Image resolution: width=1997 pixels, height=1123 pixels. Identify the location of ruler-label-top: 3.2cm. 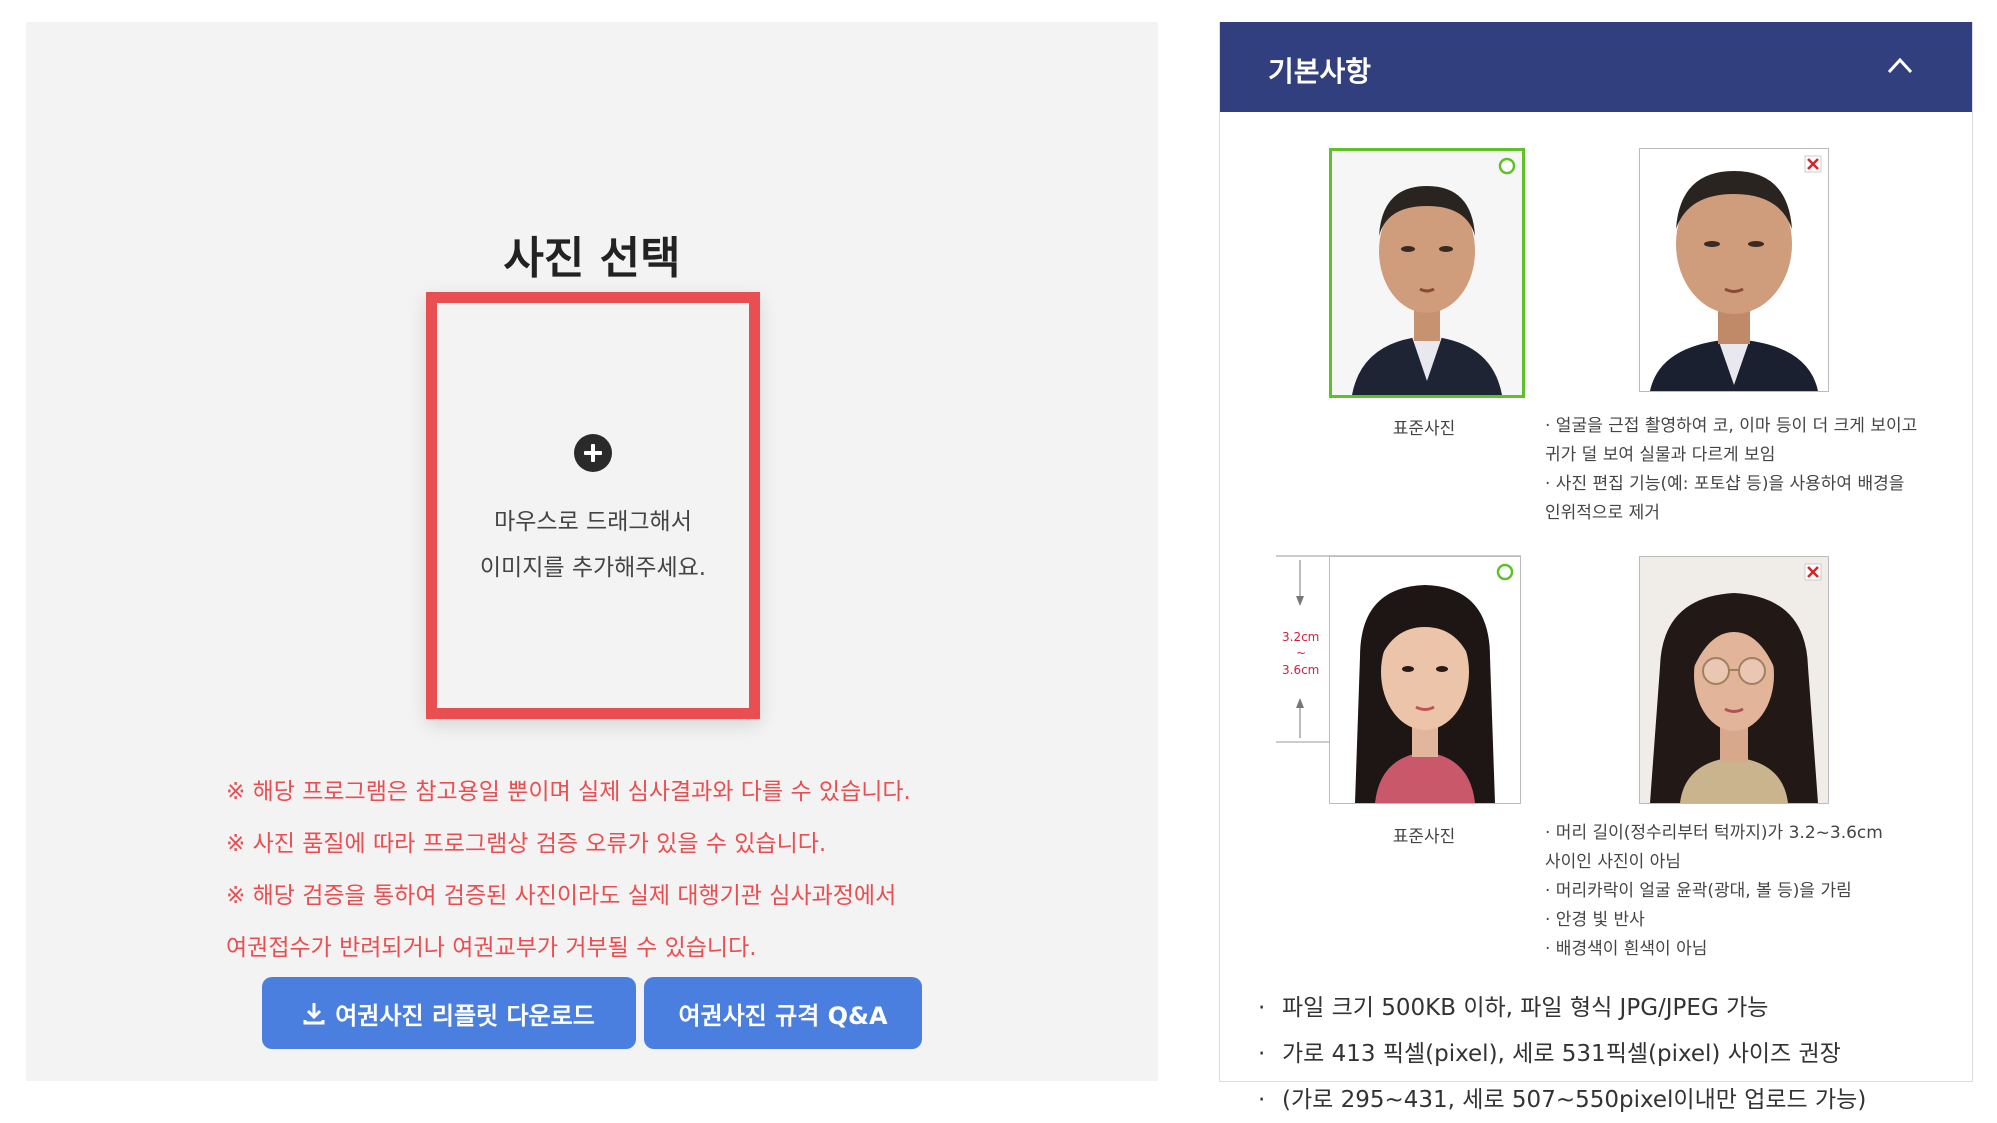
(1301, 637).